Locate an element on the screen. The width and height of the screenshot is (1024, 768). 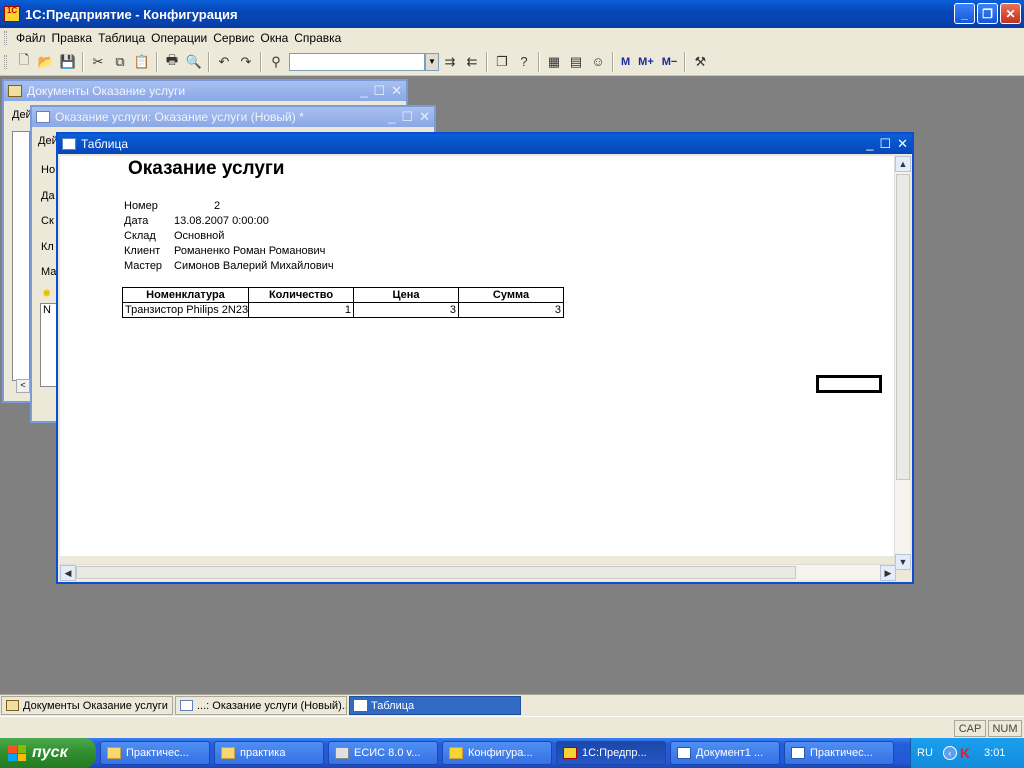
table-window-titlebar: Таблица _ ☐ ✕ is located at coordinates (485, 144).